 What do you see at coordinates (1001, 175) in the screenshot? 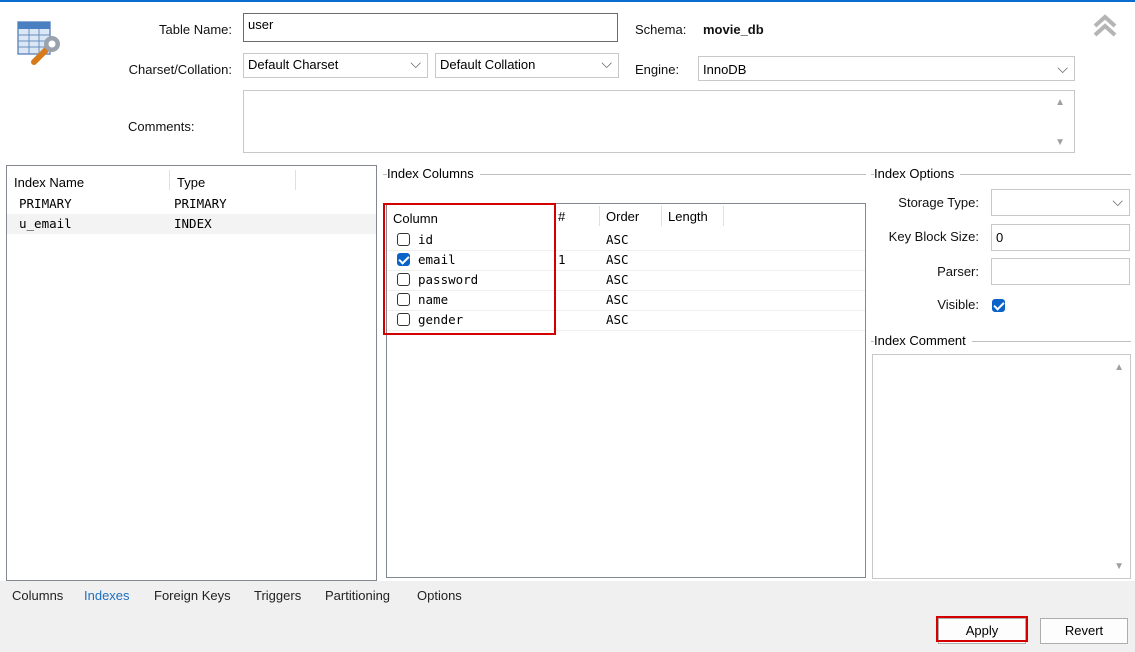
I see `index-options-section: Index Options` at bounding box center [1001, 175].